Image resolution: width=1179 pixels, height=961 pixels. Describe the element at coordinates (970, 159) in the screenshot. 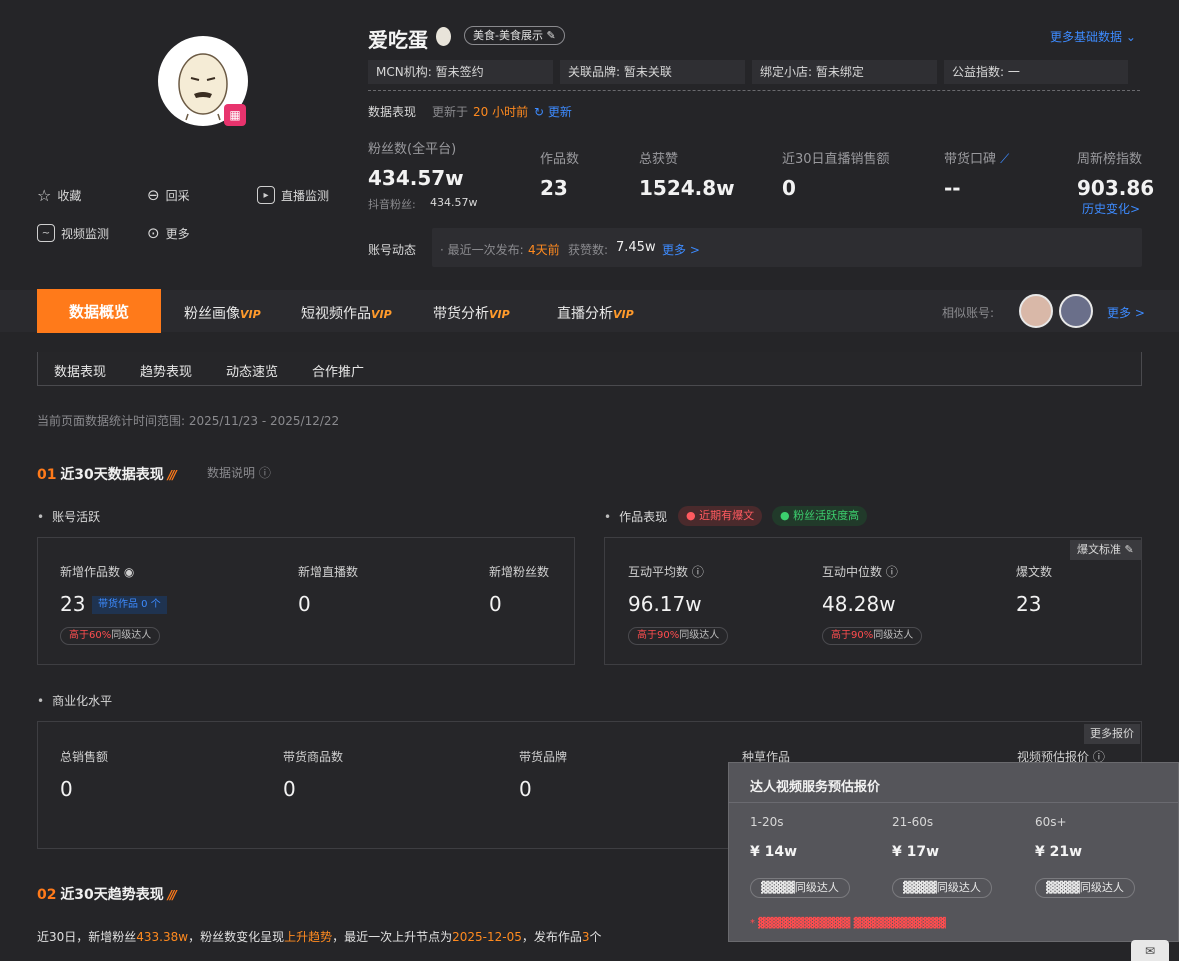

I see `reputation-text: 带货口碑` at that location.